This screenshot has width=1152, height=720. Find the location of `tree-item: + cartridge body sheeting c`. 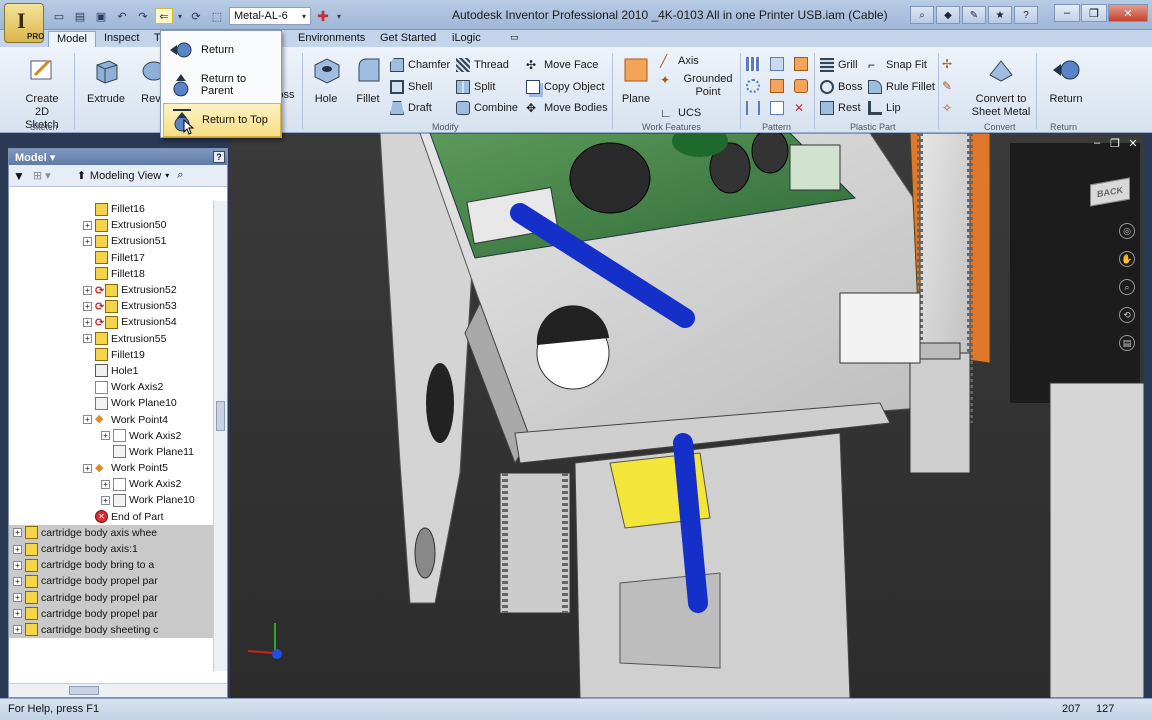

tree-item: + cartridge body sheeting c is located at coordinates (111, 630).